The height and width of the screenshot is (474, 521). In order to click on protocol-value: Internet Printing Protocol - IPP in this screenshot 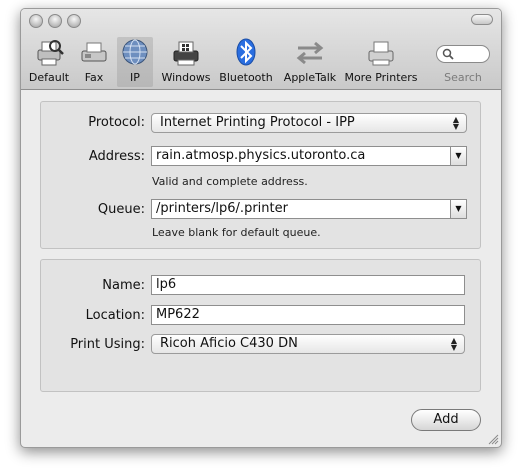, I will do `click(257, 122)`.